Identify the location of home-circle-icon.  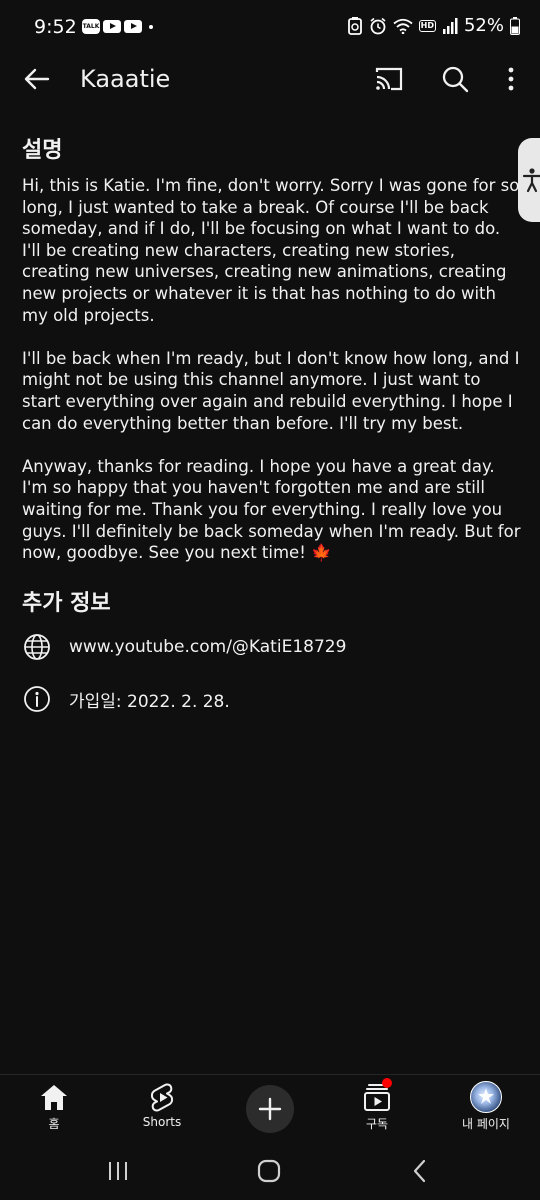
(269, 1171).